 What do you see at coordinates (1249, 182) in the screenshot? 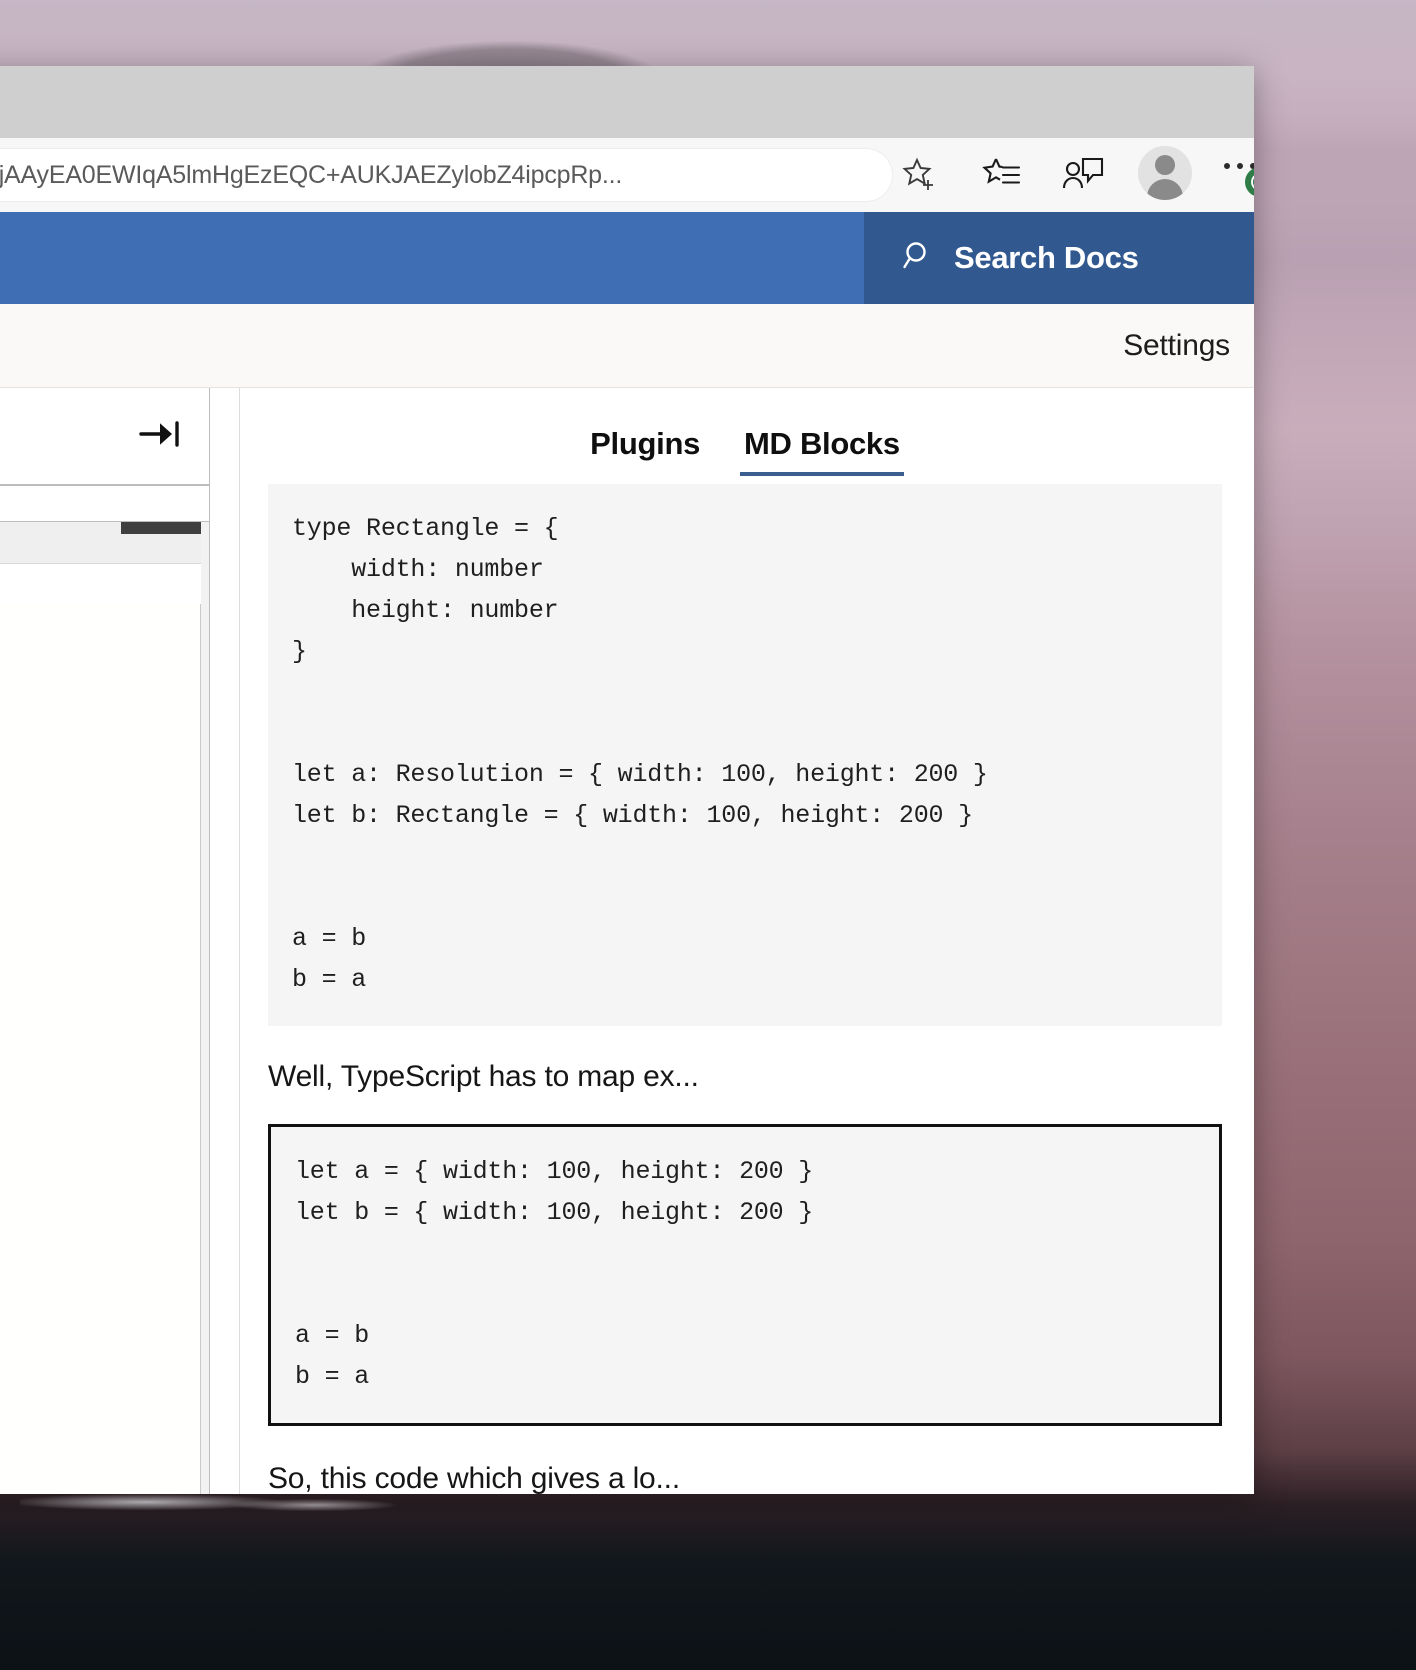
I see `update-available-arrow-icon` at bounding box center [1249, 182].